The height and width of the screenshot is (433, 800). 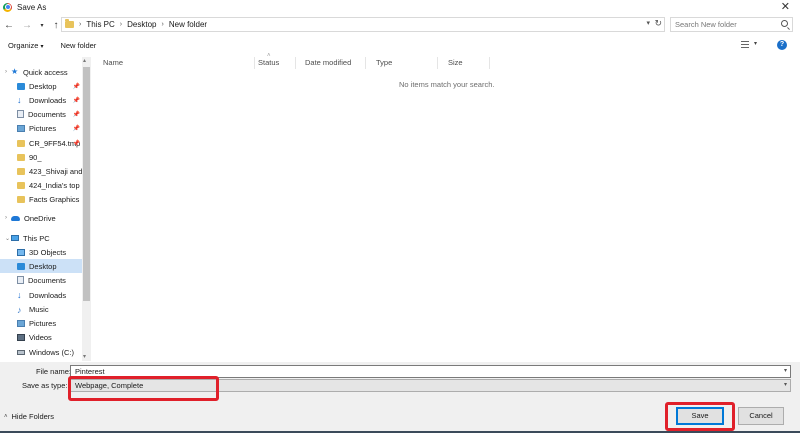 I want to click on nav-item-label: This PC, so click(x=36, y=238).